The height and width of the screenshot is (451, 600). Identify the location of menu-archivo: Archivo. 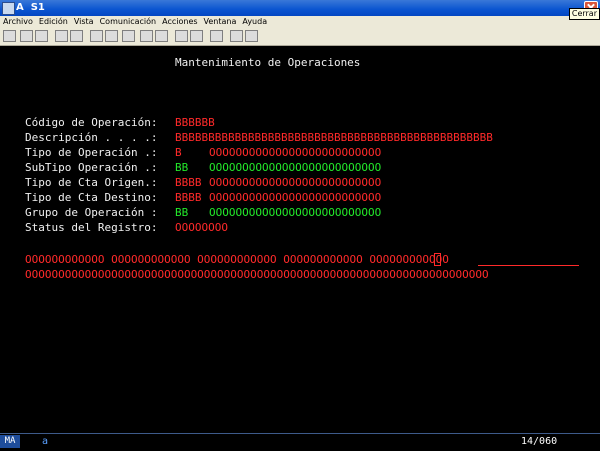
(18, 22).